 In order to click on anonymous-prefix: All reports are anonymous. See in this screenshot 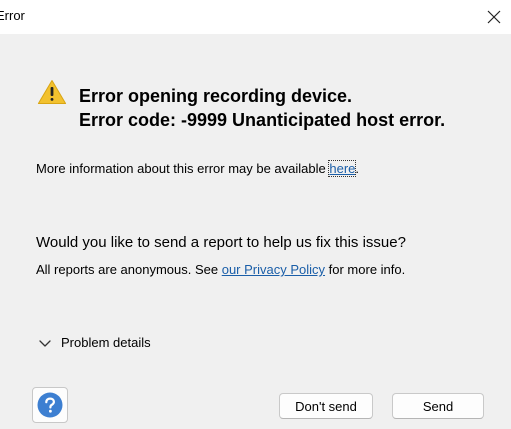, I will do `click(129, 269)`.